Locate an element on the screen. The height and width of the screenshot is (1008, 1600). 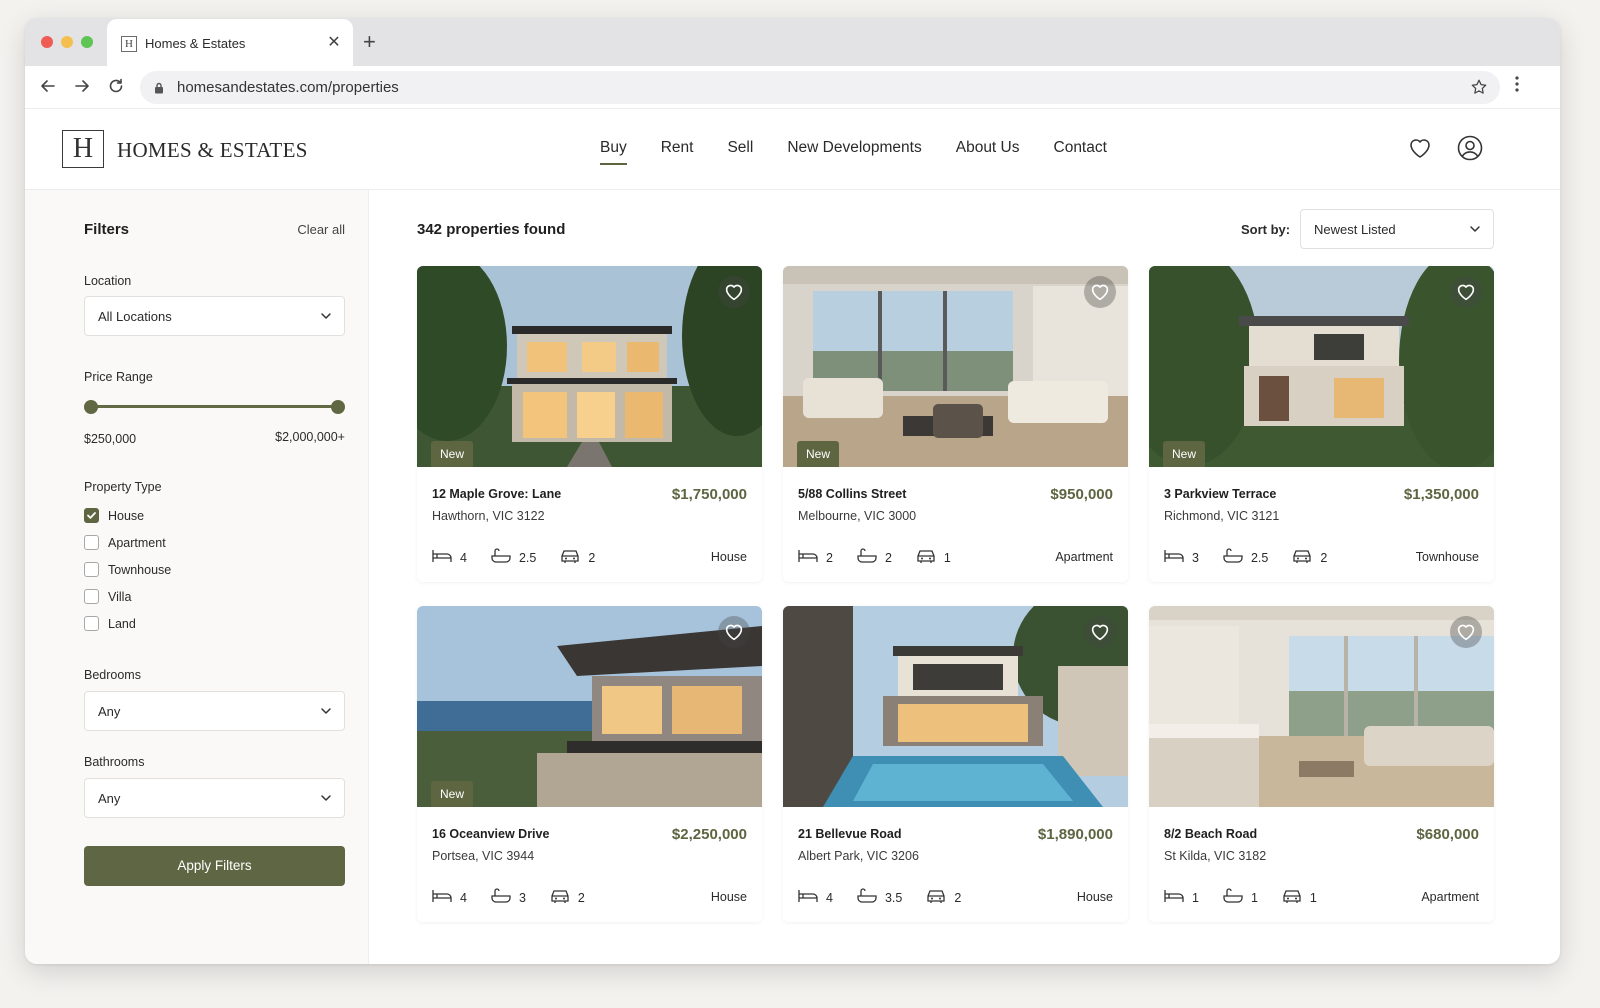
listing-price: $950,000 is located at coordinates (1081, 494).